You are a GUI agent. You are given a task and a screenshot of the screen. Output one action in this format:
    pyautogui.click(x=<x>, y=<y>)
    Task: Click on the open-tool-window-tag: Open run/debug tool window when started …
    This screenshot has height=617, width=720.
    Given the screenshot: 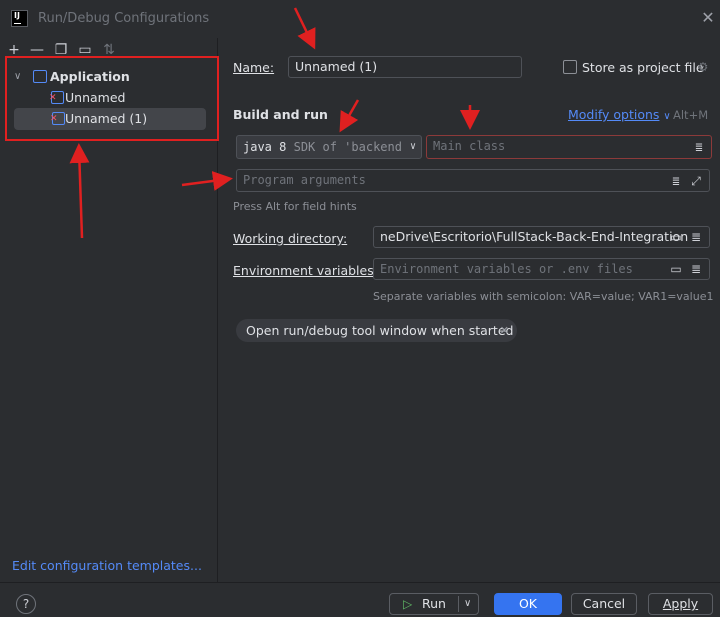 What is the action you would take?
    pyautogui.click(x=376, y=330)
    